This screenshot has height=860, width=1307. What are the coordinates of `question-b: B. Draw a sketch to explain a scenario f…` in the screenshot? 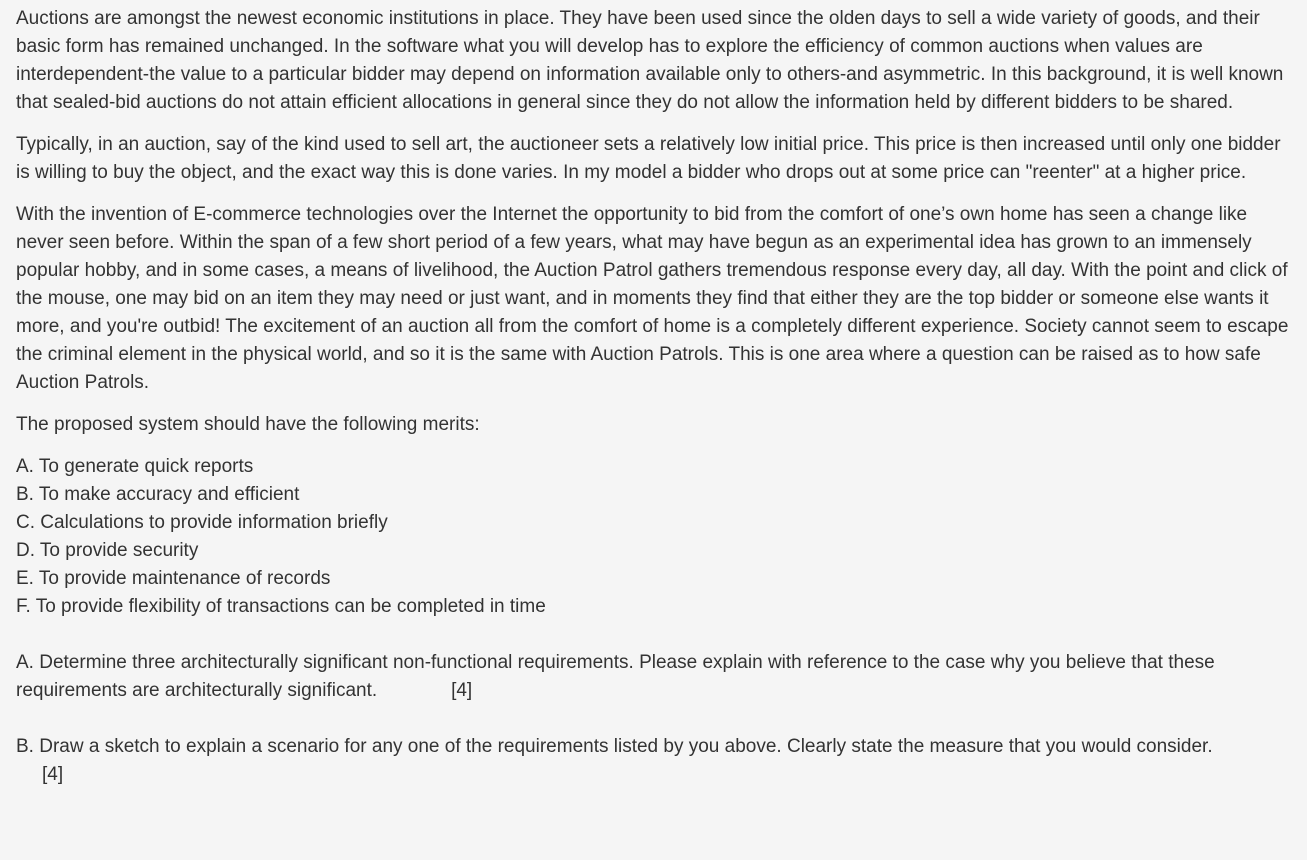 It's located at (653, 761).